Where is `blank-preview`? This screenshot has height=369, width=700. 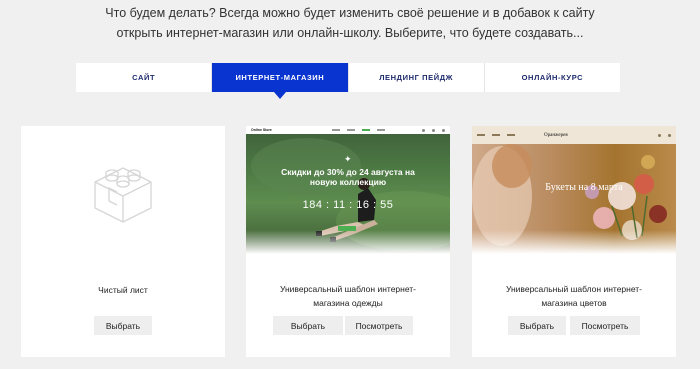 blank-preview is located at coordinates (123, 190).